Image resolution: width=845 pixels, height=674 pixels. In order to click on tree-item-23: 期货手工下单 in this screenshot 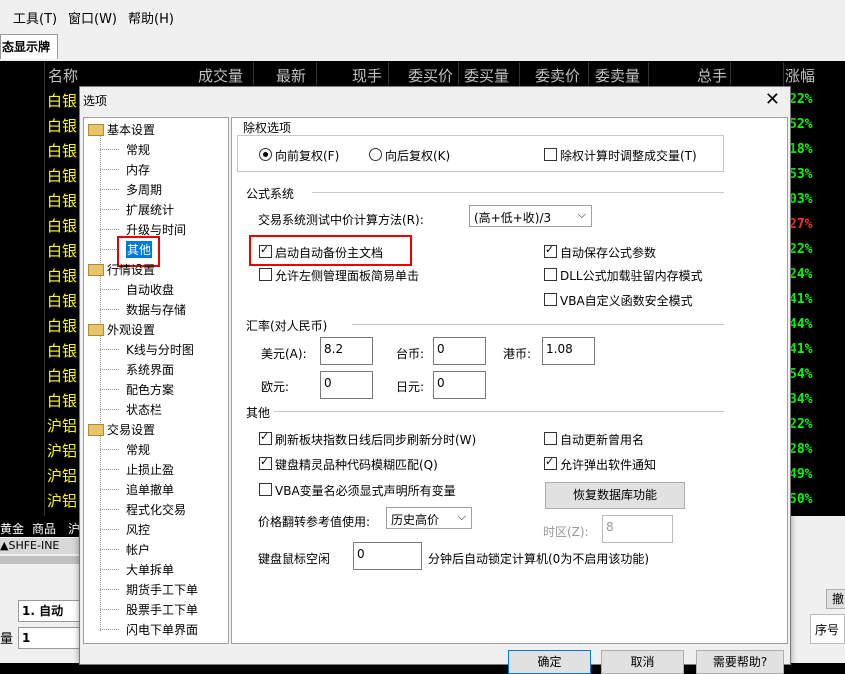, I will do `click(162, 589)`.